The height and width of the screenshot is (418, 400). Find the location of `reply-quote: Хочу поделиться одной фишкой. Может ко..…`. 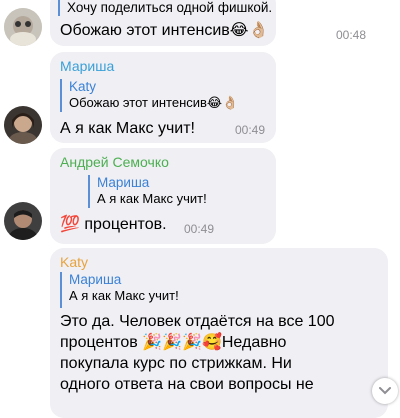

reply-quote: Хочу поделиться одной фишкой. Может ко..… is located at coordinates (165, 8).